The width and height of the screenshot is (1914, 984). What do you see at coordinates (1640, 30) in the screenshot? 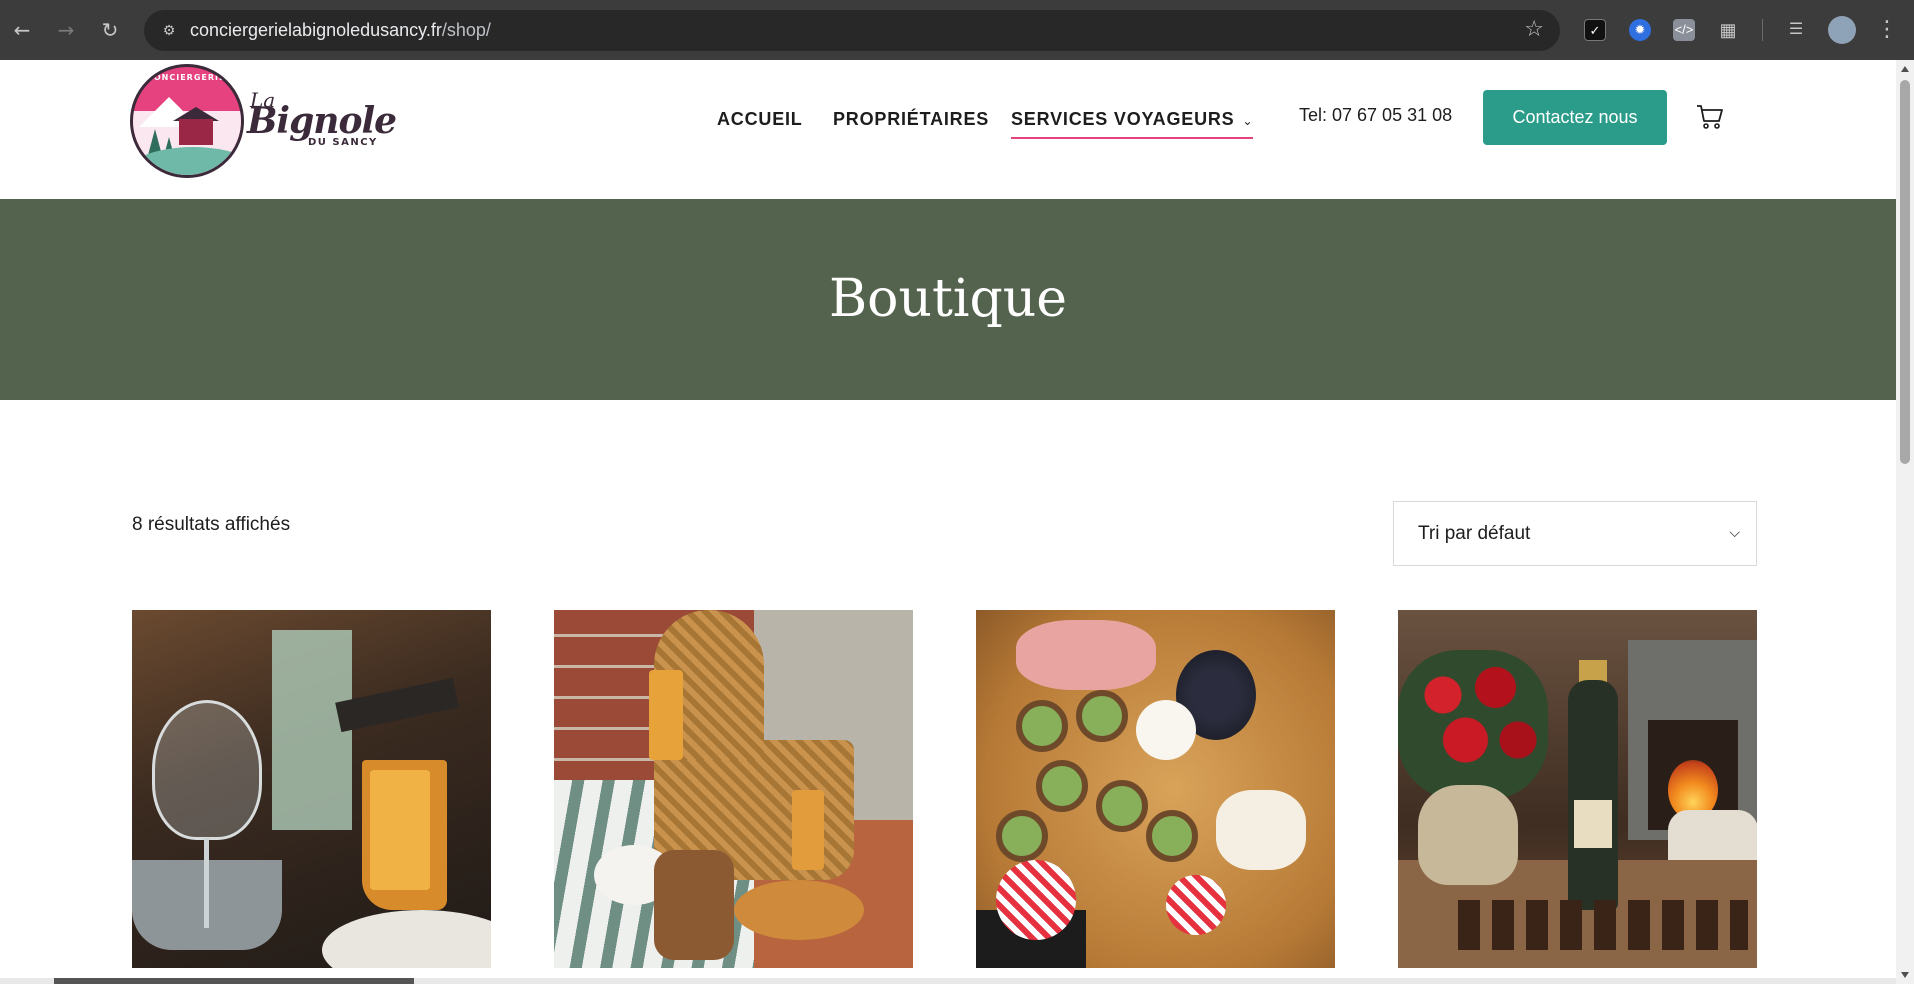
I see `extension-gear-icon: ✹` at bounding box center [1640, 30].